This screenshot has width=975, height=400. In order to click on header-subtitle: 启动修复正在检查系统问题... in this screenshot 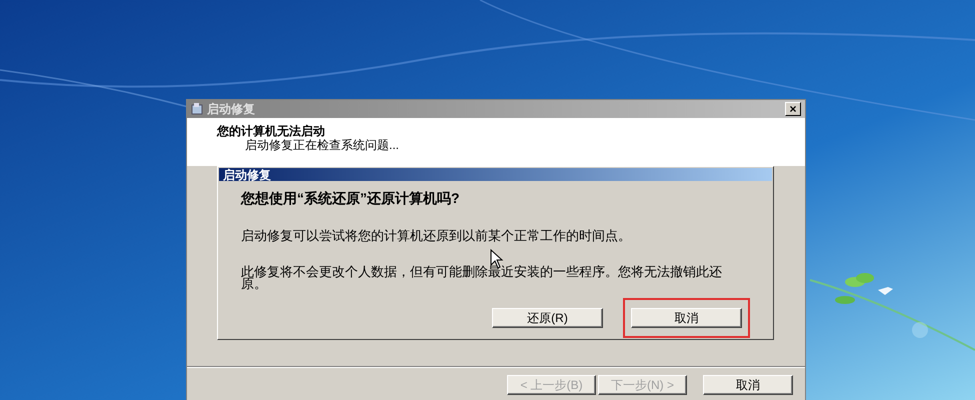, I will do `click(322, 145)`.